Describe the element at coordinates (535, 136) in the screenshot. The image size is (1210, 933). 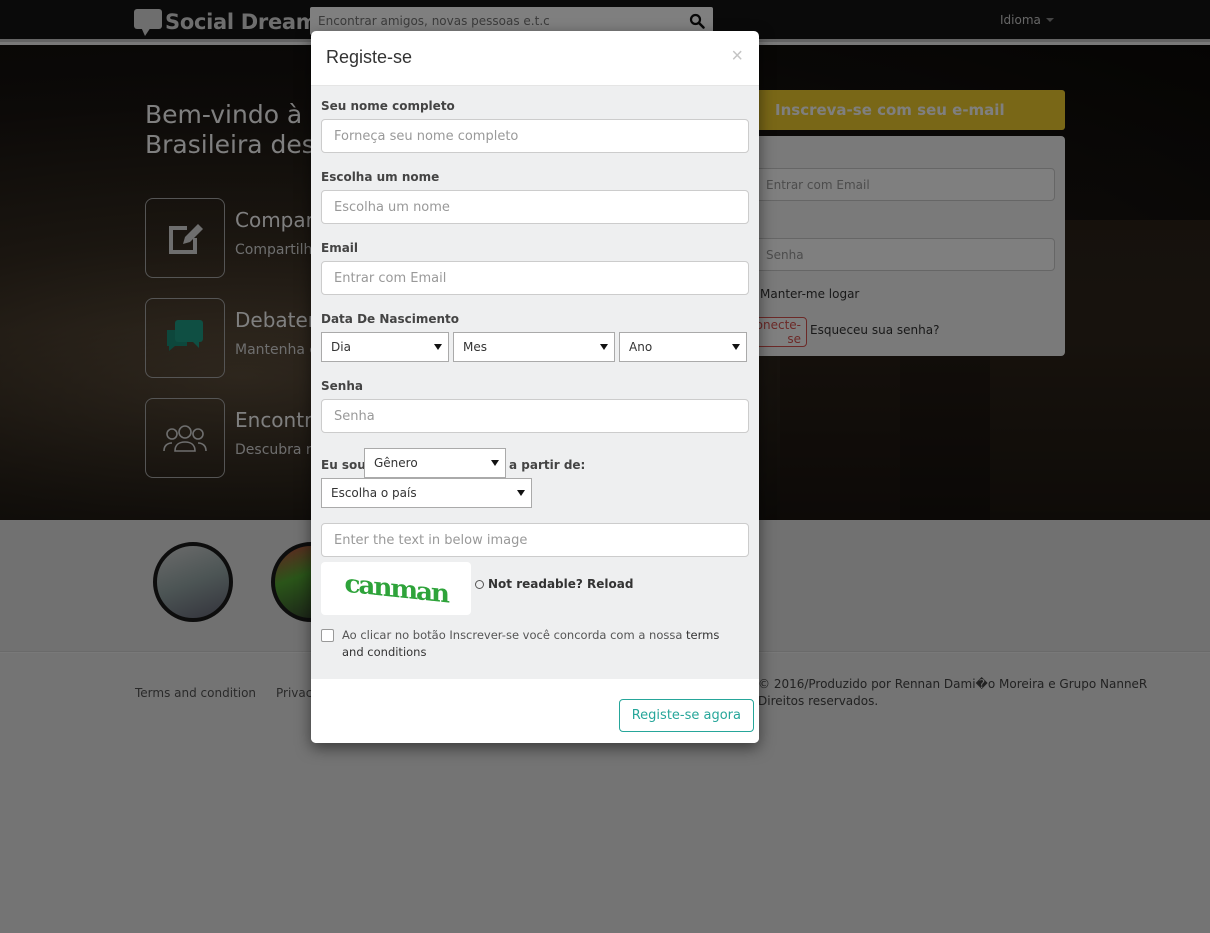
I see `fullname-input` at that location.